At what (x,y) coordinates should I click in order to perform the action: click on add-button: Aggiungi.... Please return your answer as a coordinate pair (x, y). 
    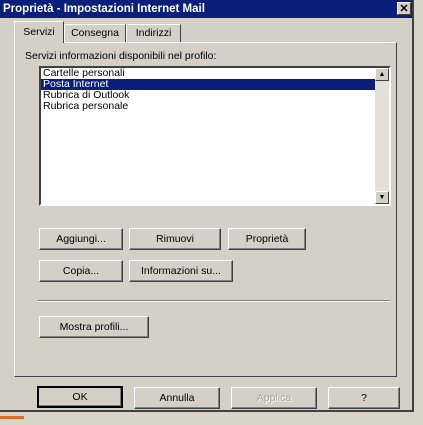
    Looking at the image, I should click on (81, 239).